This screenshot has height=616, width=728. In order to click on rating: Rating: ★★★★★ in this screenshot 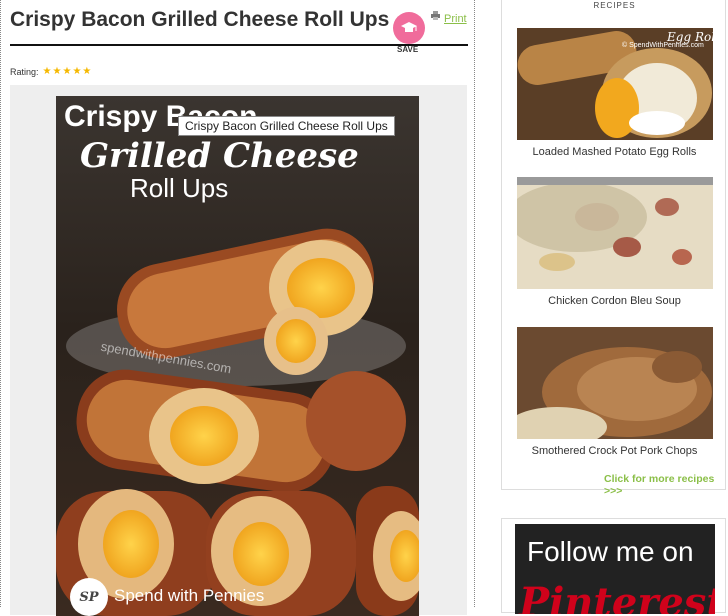, I will do `click(50, 71)`.